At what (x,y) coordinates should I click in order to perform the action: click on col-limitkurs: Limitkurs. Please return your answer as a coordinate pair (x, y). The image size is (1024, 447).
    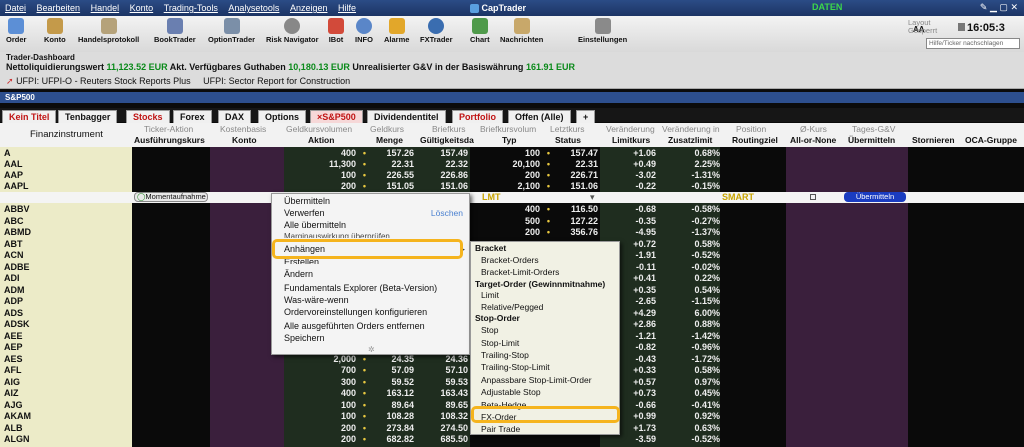
    Looking at the image, I should click on (631, 140).